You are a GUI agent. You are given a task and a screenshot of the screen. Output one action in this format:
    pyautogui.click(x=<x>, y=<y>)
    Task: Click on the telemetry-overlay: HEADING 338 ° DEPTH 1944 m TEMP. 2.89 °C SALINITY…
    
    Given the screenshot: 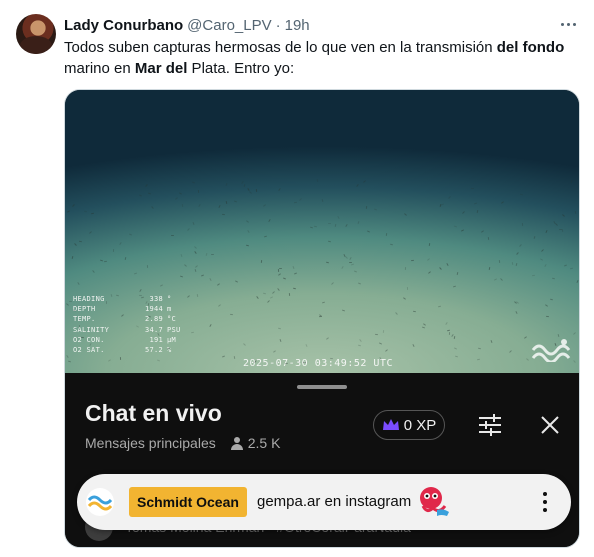 What is the action you would take?
    pyautogui.click(x=127, y=324)
    